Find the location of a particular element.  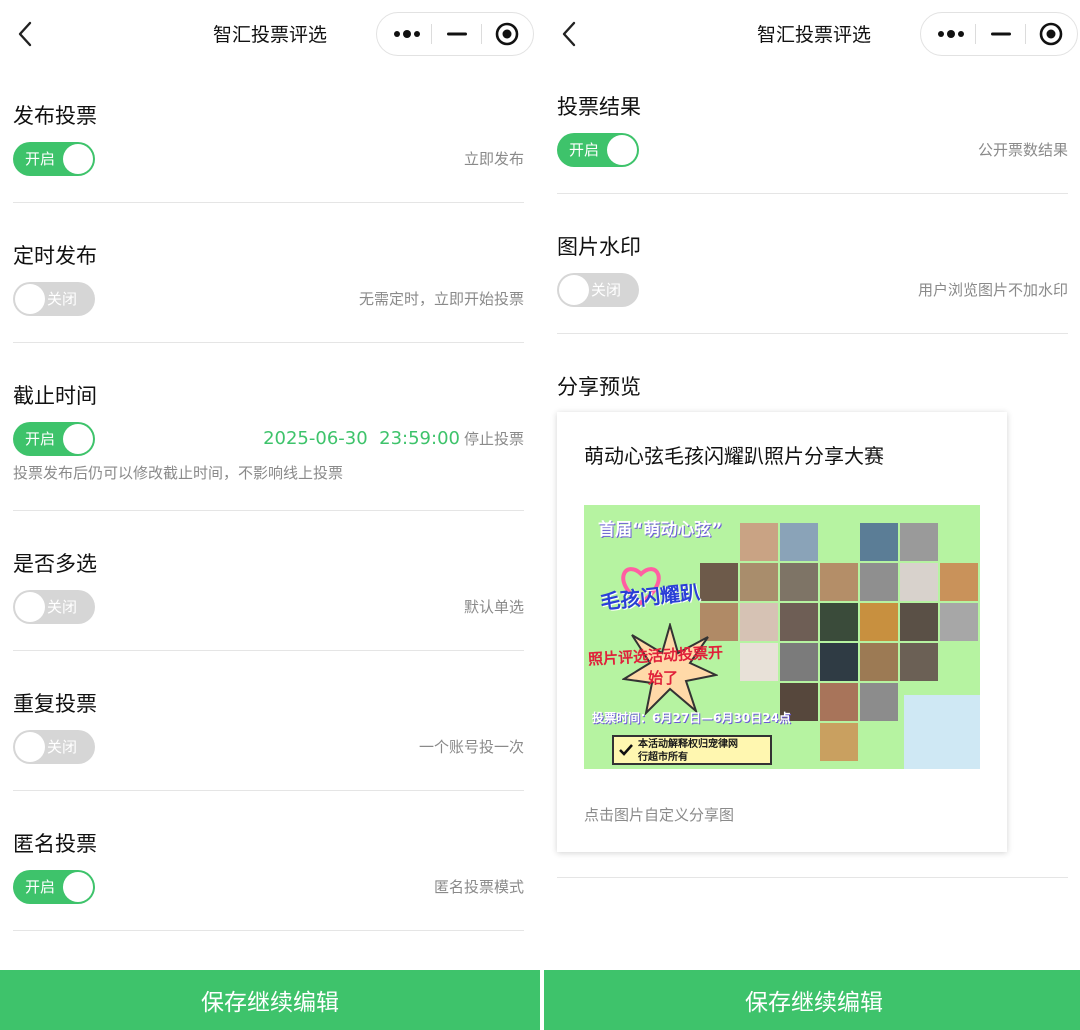

scheduled-publish-toggle: 关闭 is located at coordinates (54, 299).